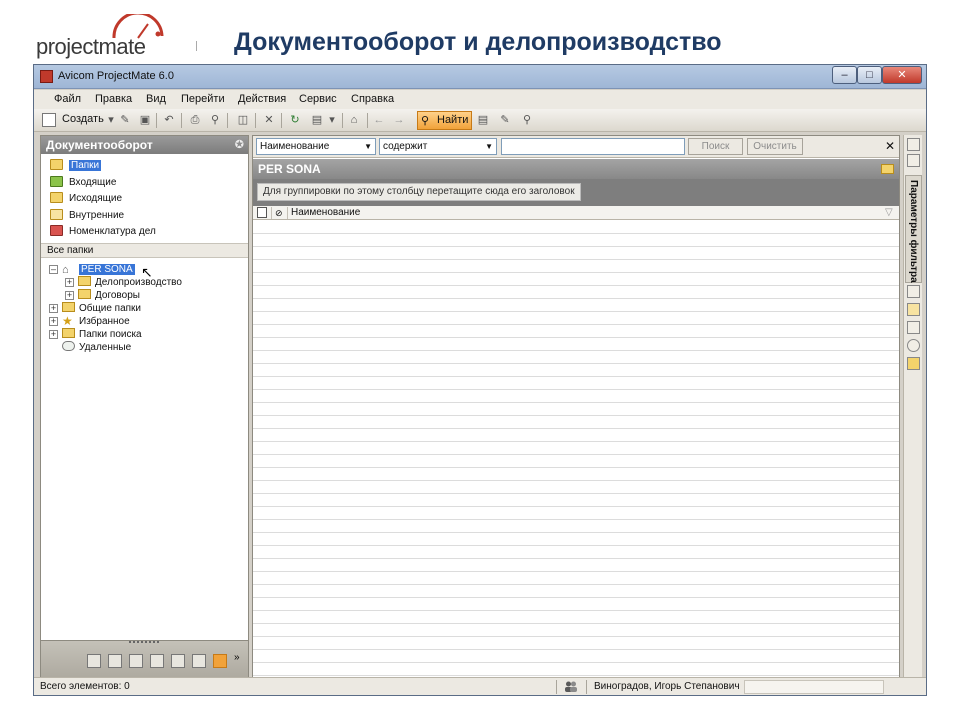  What do you see at coordinates (295, 120) in the screenshot?
I see `refresh-icon: ↻` at bounding box center [295, 120].